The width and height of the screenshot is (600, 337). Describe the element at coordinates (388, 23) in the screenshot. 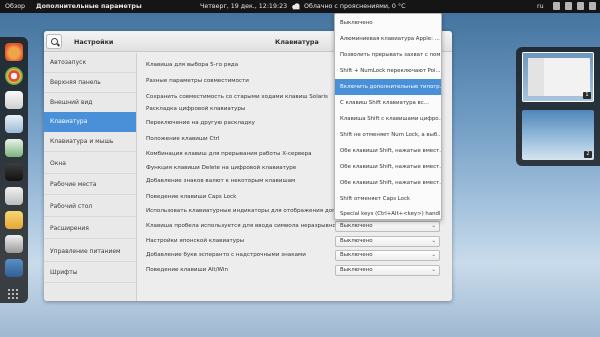

I see `menu-item: Выключено` at that location.